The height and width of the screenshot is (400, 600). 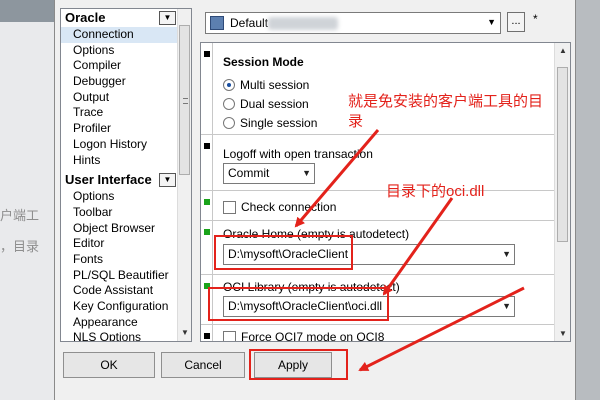 I want to click on tree-item-debugger: Debugger, so click(x=119, y=82).